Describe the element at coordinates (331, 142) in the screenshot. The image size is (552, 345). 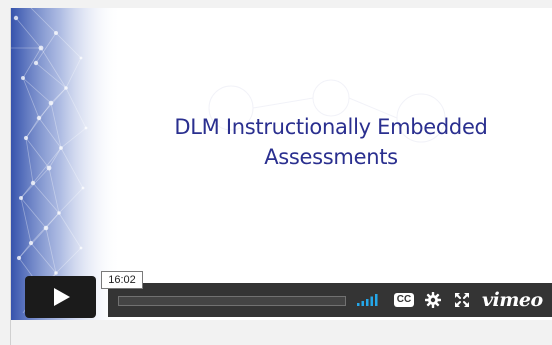
I see `slide-title: DLM Instructionally Embedded Assessments` at that location.